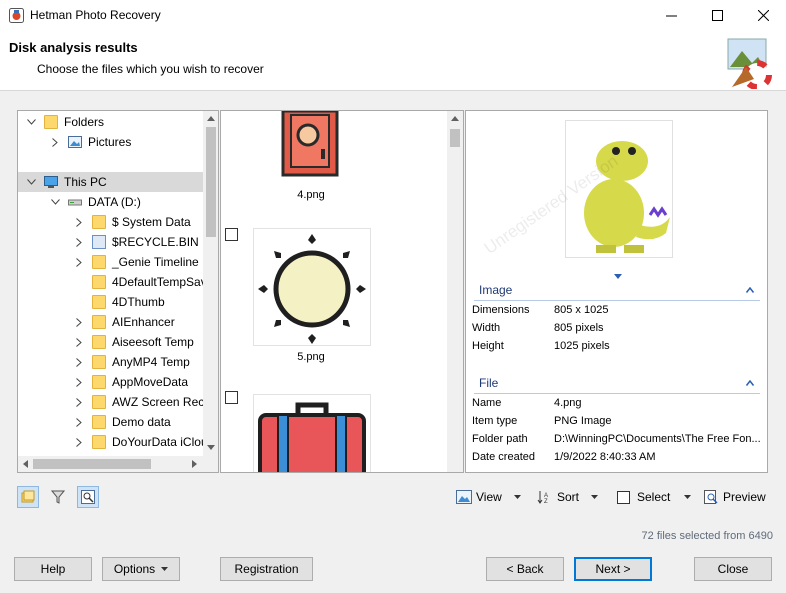 This screenshot has width=786, height=593. Describe the element at coordinates (617, 384) in the screenshot. I see `file-section-header: File` at that location.